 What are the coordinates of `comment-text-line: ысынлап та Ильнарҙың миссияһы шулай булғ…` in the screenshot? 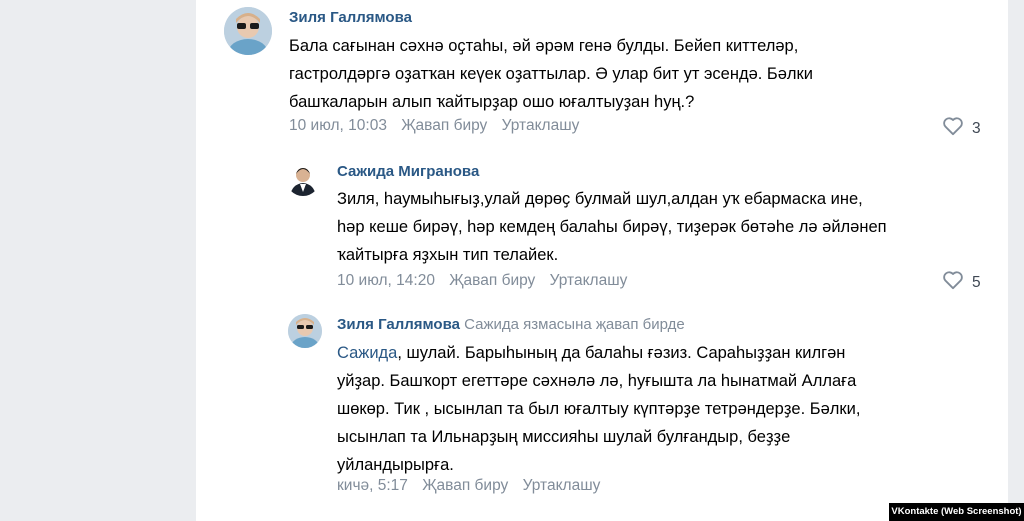 It's located at (564, 437).